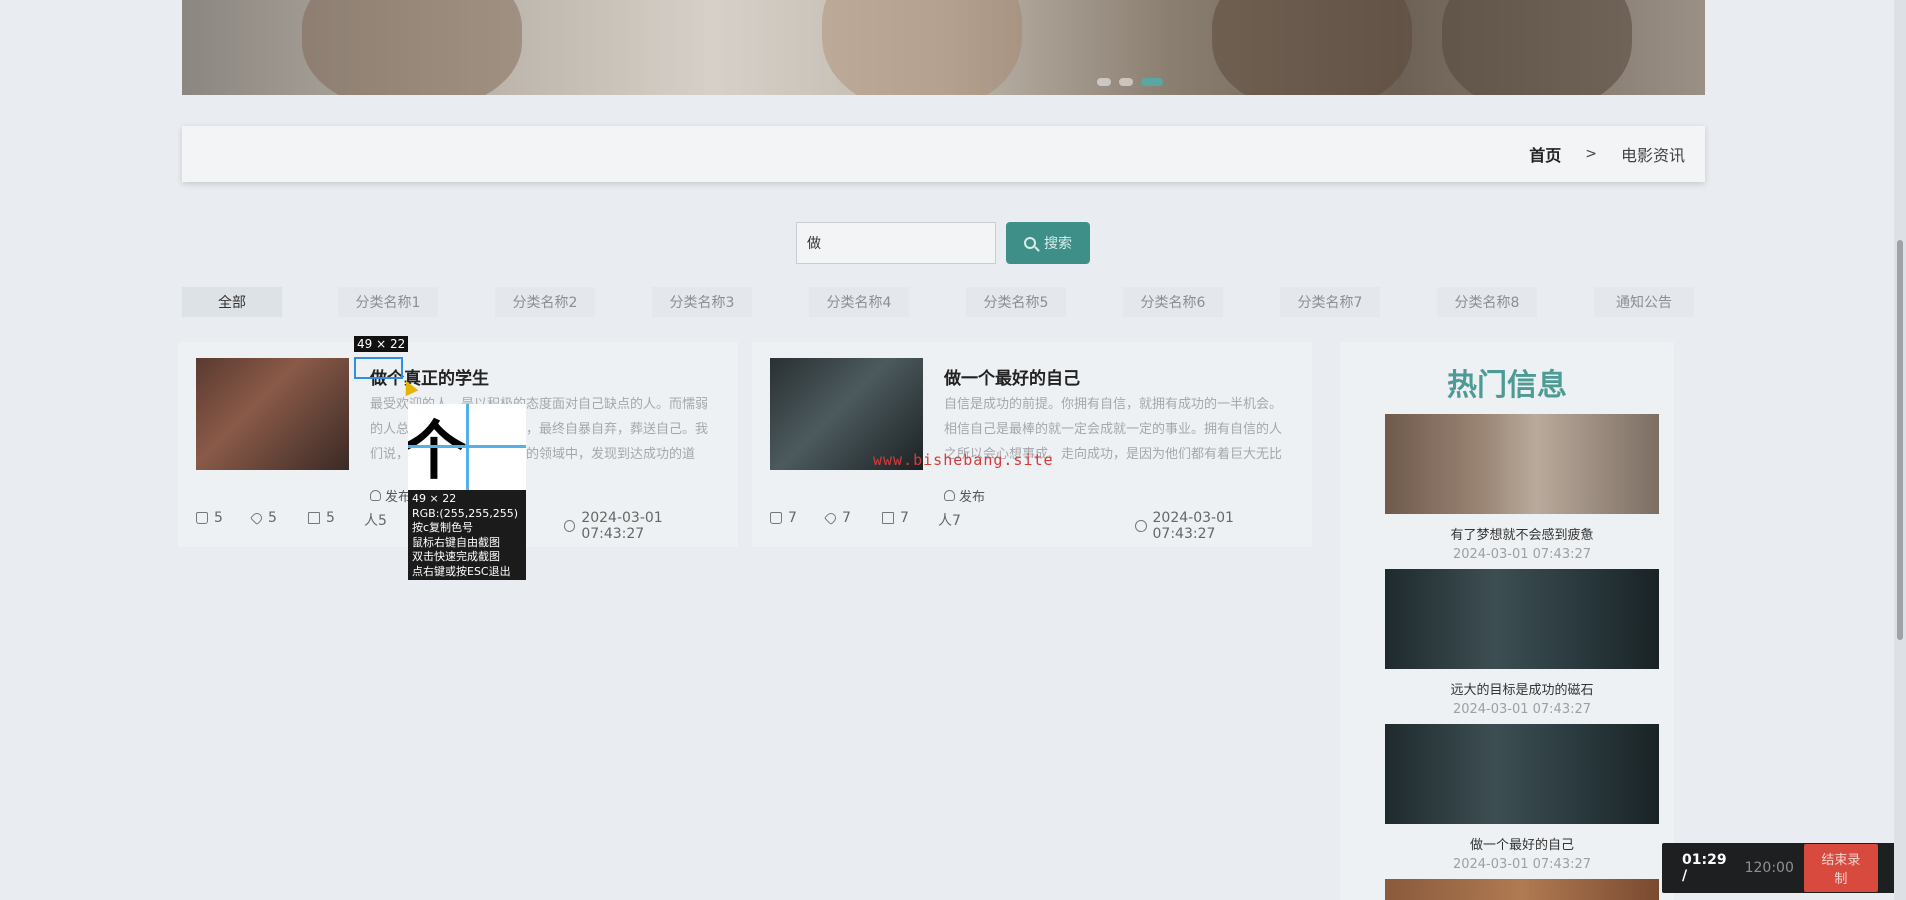 The height and width of the screenshot is (900, 1906). I want to click on comments-count: 7, so click(904, 518).